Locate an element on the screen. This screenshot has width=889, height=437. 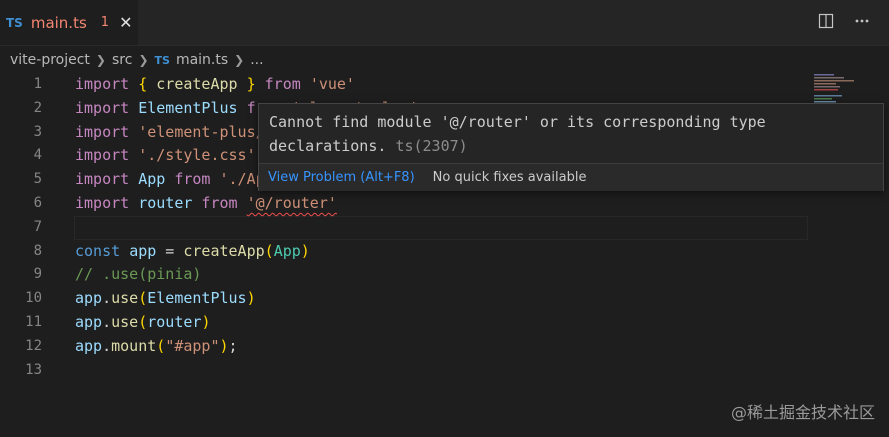
code-token: // .use(pinia) is located at coordinates (138, 274).